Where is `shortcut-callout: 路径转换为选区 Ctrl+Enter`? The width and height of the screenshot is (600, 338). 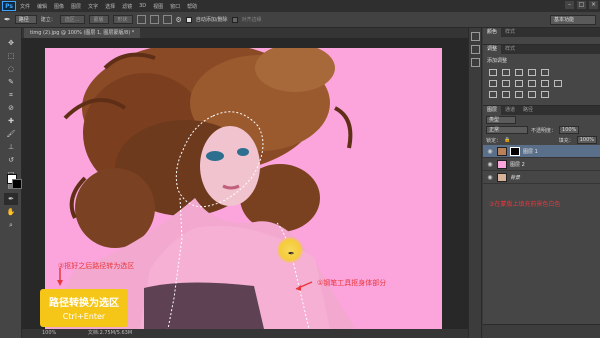 shortcut-callout: 路径转换为选区 Ctrl+Enter is located at coordinates (84, 308).